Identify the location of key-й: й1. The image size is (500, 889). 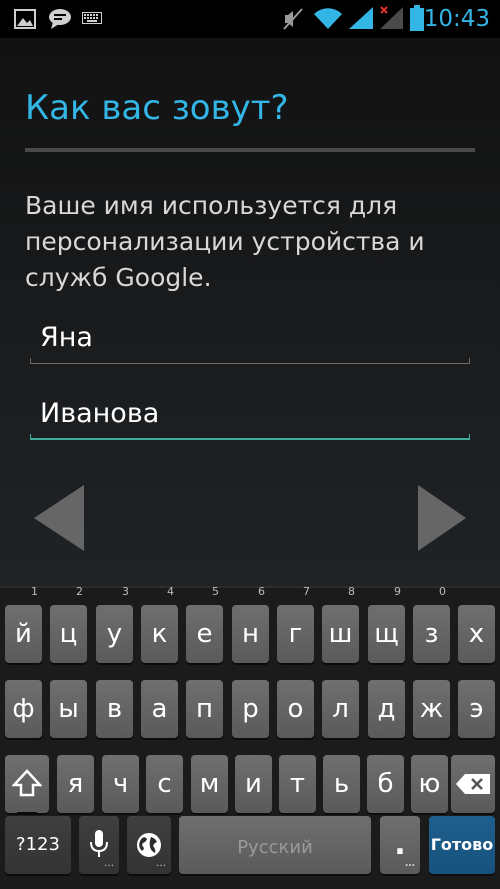
(23, 624).